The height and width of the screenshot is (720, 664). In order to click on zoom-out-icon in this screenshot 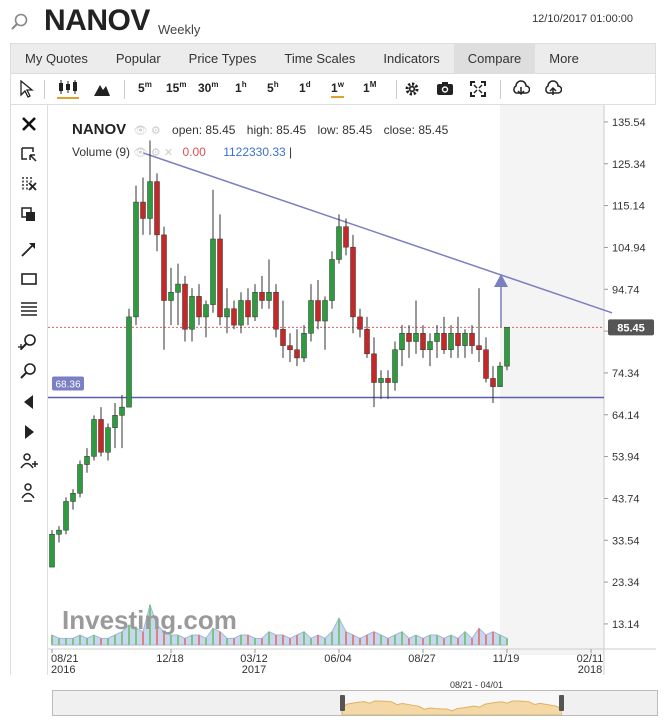, I will do `click(29, 371)`.